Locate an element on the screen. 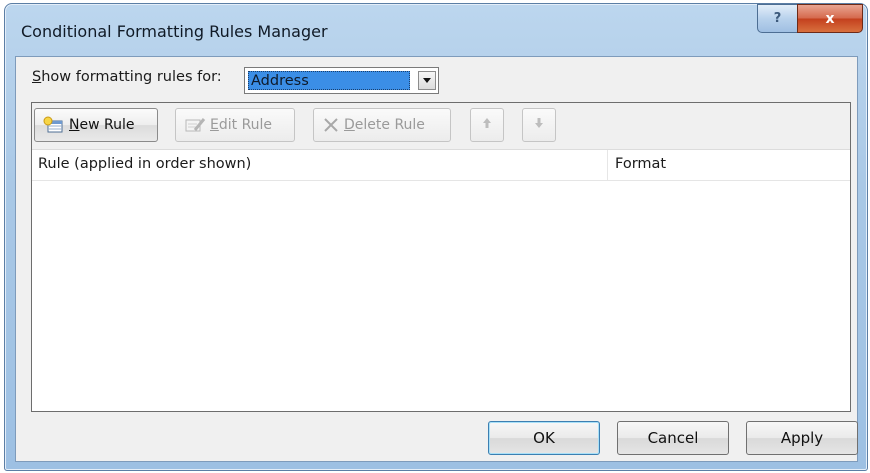  show-rules-selected-value: Address is located at coordinates (329, 80).